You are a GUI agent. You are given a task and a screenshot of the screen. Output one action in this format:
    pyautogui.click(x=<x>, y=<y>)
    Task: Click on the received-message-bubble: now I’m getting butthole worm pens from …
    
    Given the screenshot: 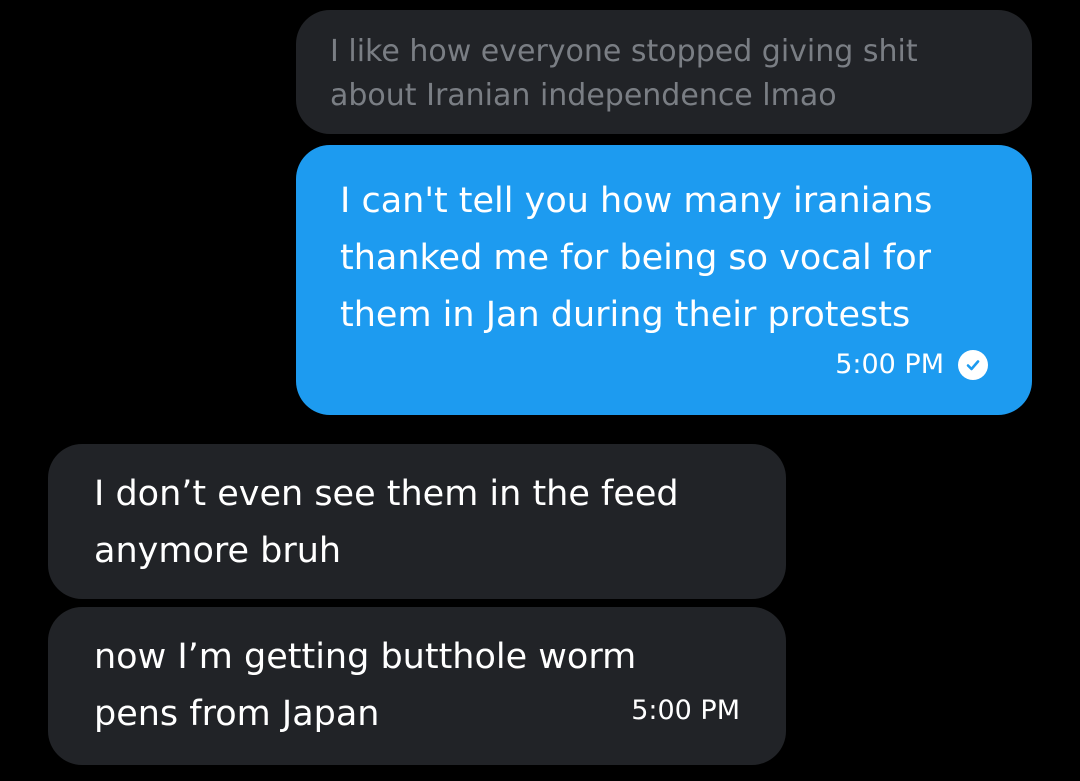 What is the action you would take?
    pyautogui.click(x=417, y=686)
    